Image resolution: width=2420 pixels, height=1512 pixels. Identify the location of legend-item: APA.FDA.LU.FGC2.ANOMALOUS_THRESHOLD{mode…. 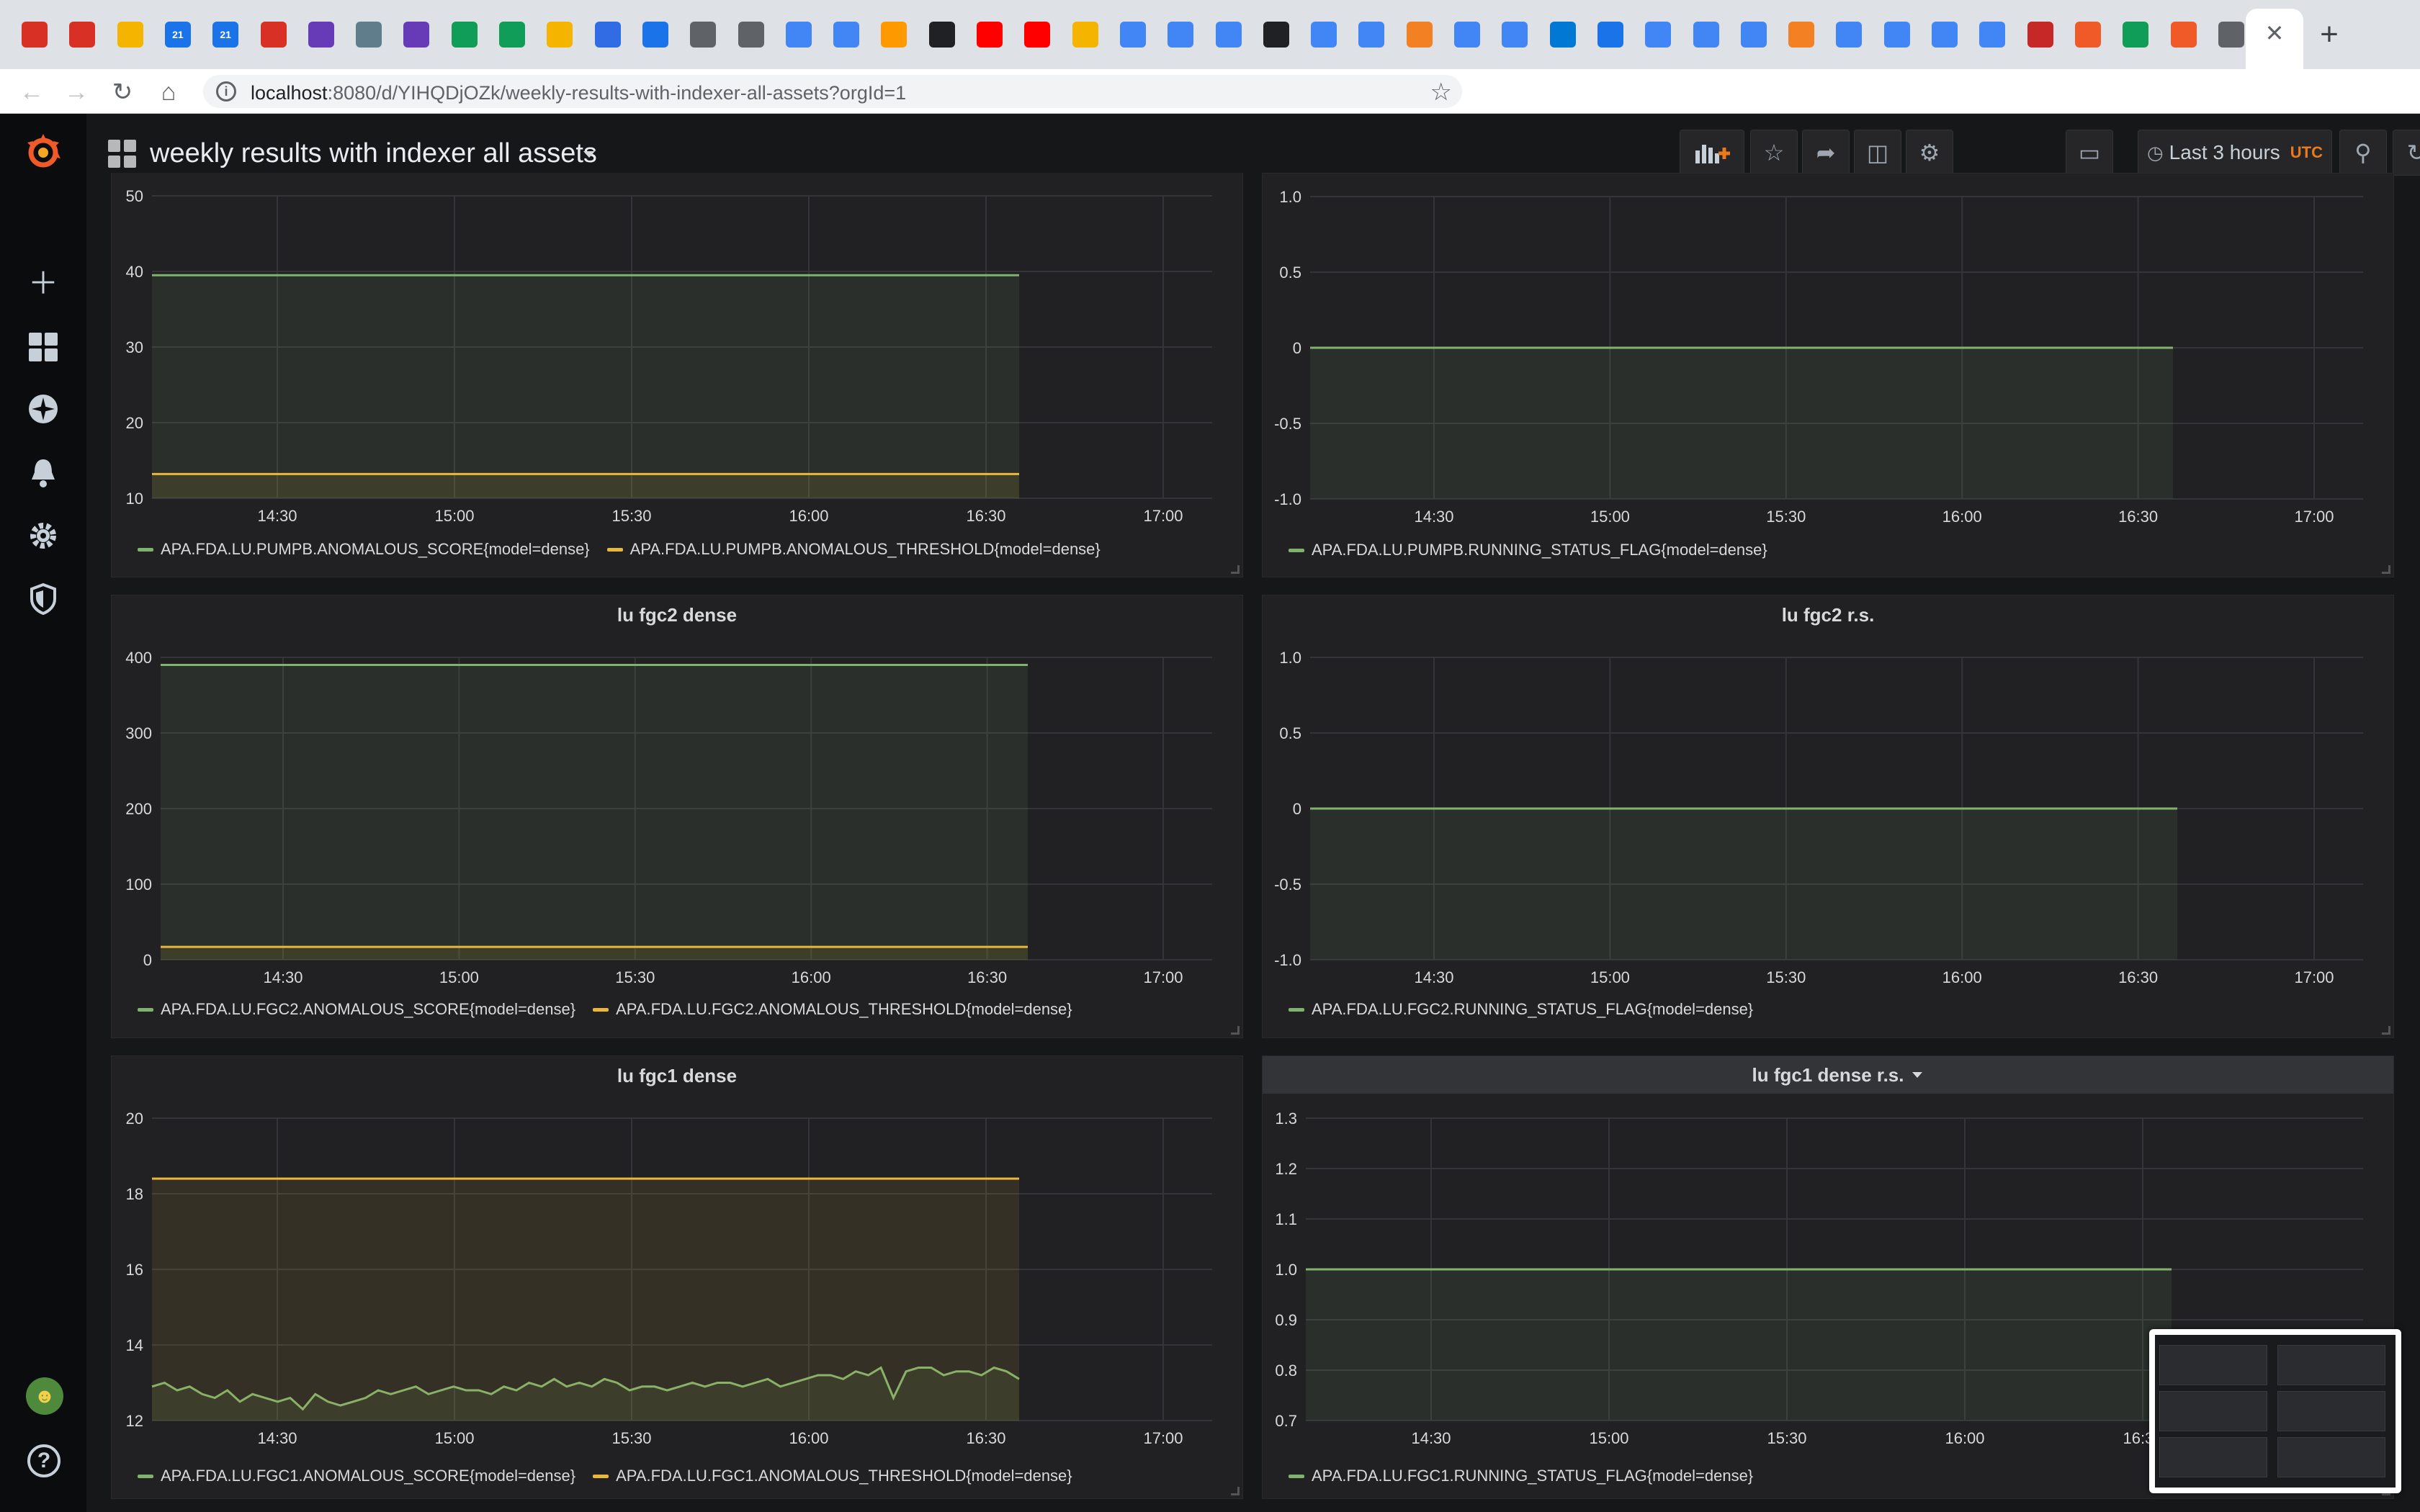
(832, 1009).